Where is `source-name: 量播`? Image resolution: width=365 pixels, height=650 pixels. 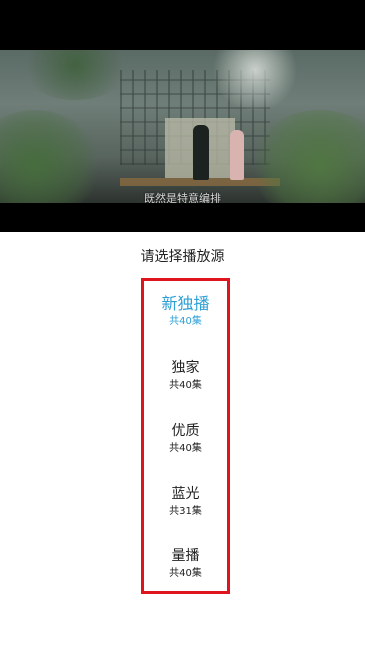
source-name: 量播 is located at coordinates (185, 556).